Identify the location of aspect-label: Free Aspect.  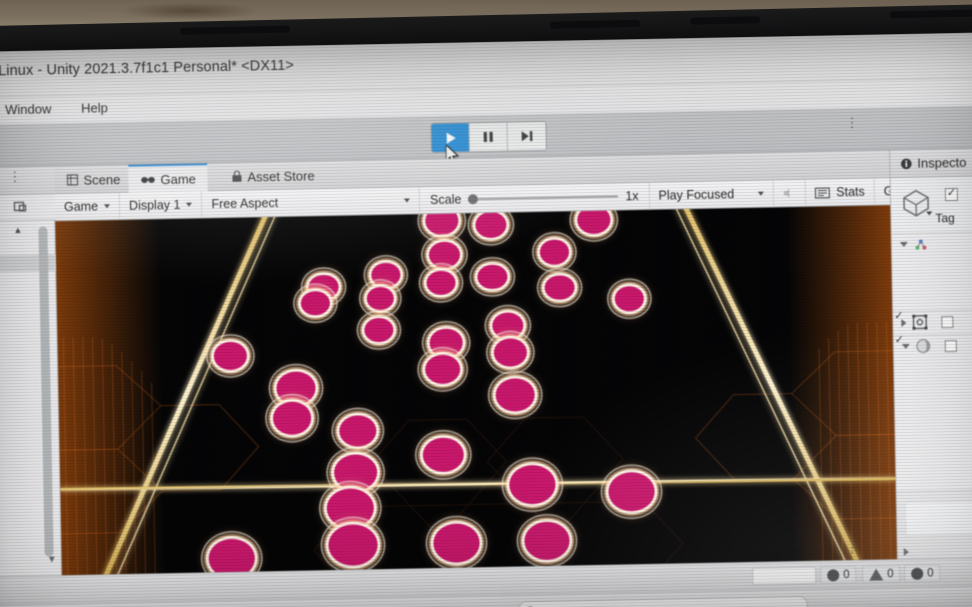
(245, 203).